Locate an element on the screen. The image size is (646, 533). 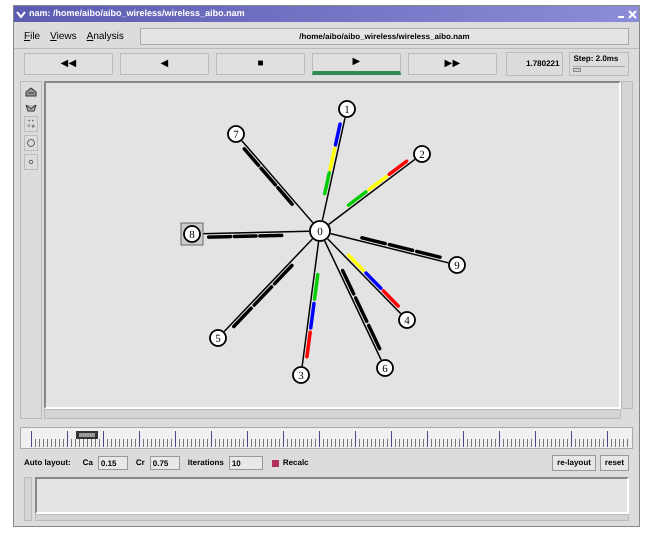
menu-item: Views is located at coordinates (63, 36).